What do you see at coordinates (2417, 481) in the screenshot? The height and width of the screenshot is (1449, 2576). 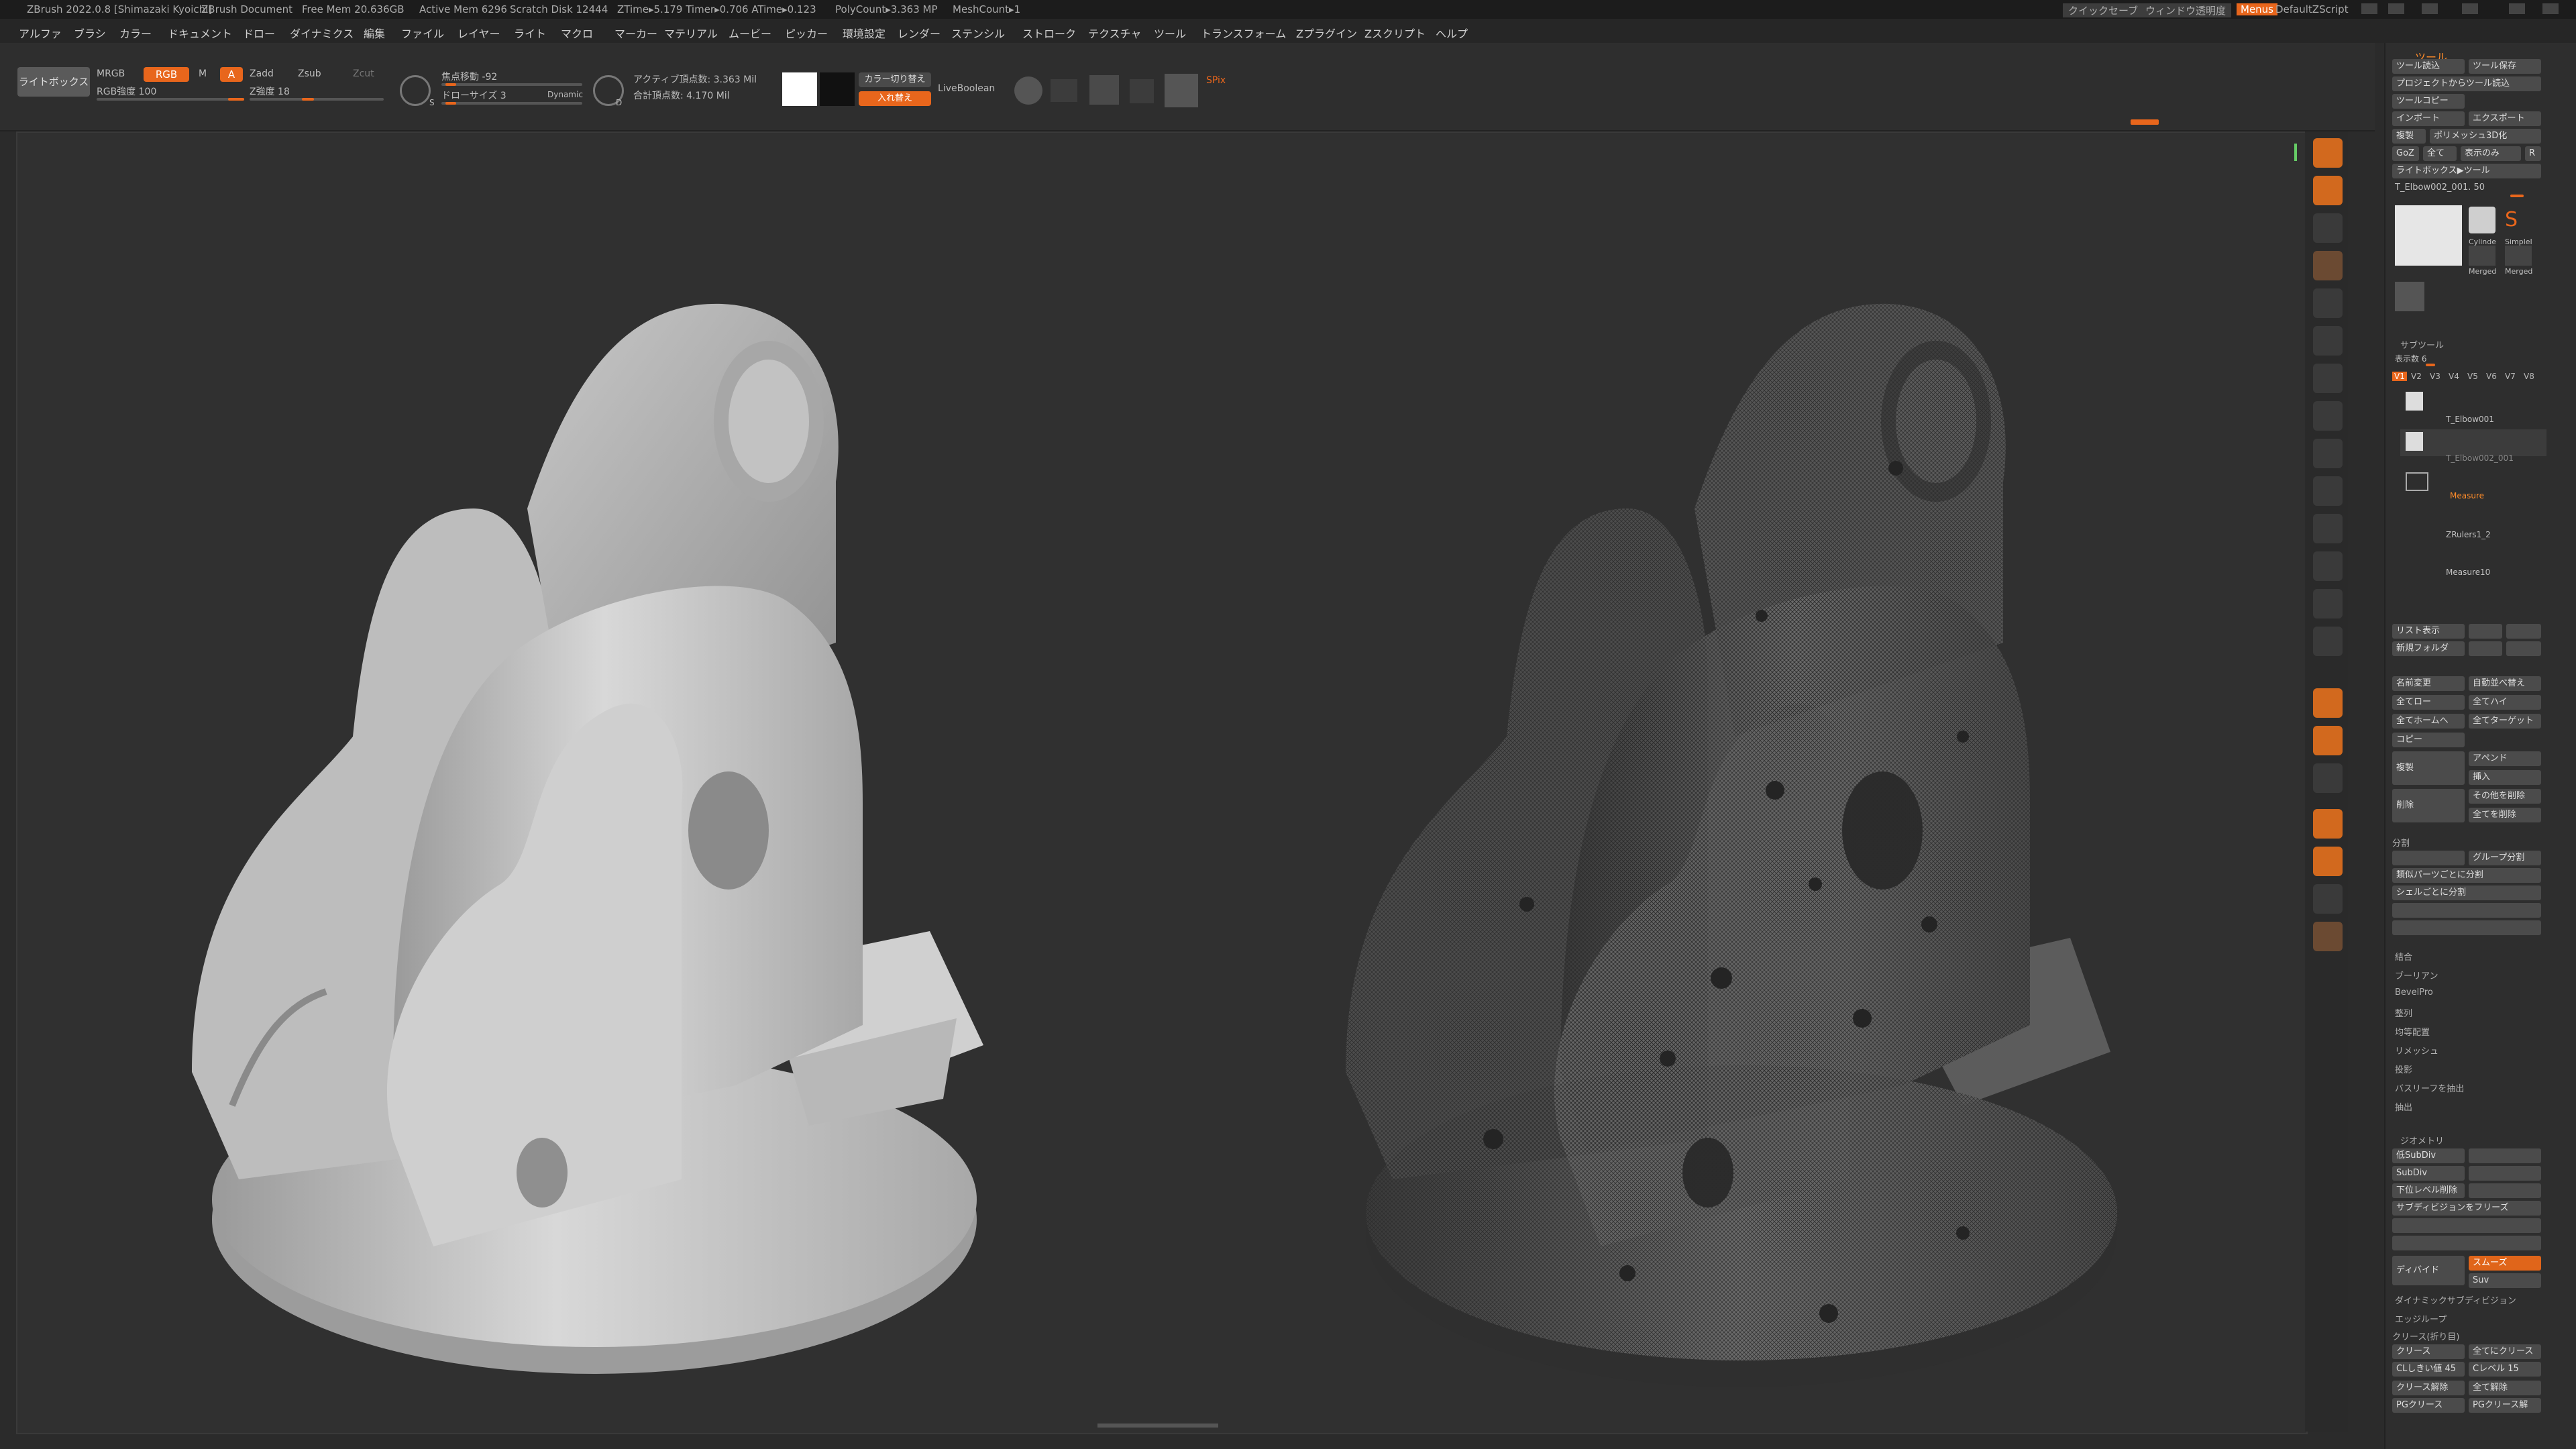 I see `folder-icon` at bounding box center [2417, 481].